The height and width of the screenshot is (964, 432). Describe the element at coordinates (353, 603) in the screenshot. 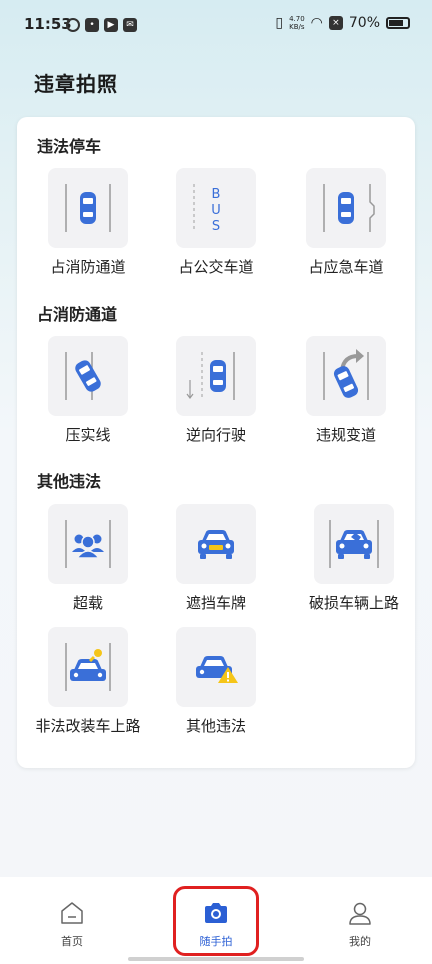

I see `item-label: 破损车辆上路` at that location.